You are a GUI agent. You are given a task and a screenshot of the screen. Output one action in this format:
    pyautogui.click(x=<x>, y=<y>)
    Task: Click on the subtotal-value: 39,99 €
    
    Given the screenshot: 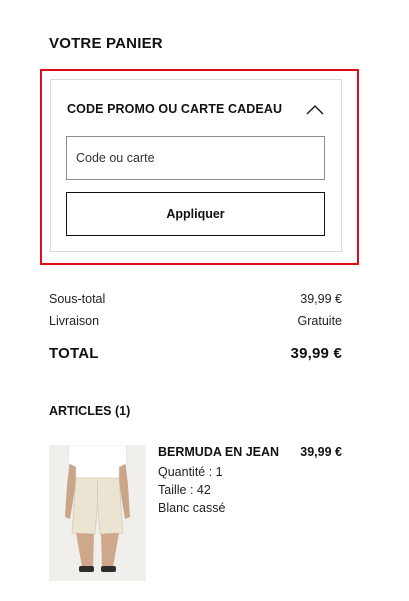 What is the action you would take?
    pyautogui.click(x=321, y=299)
    